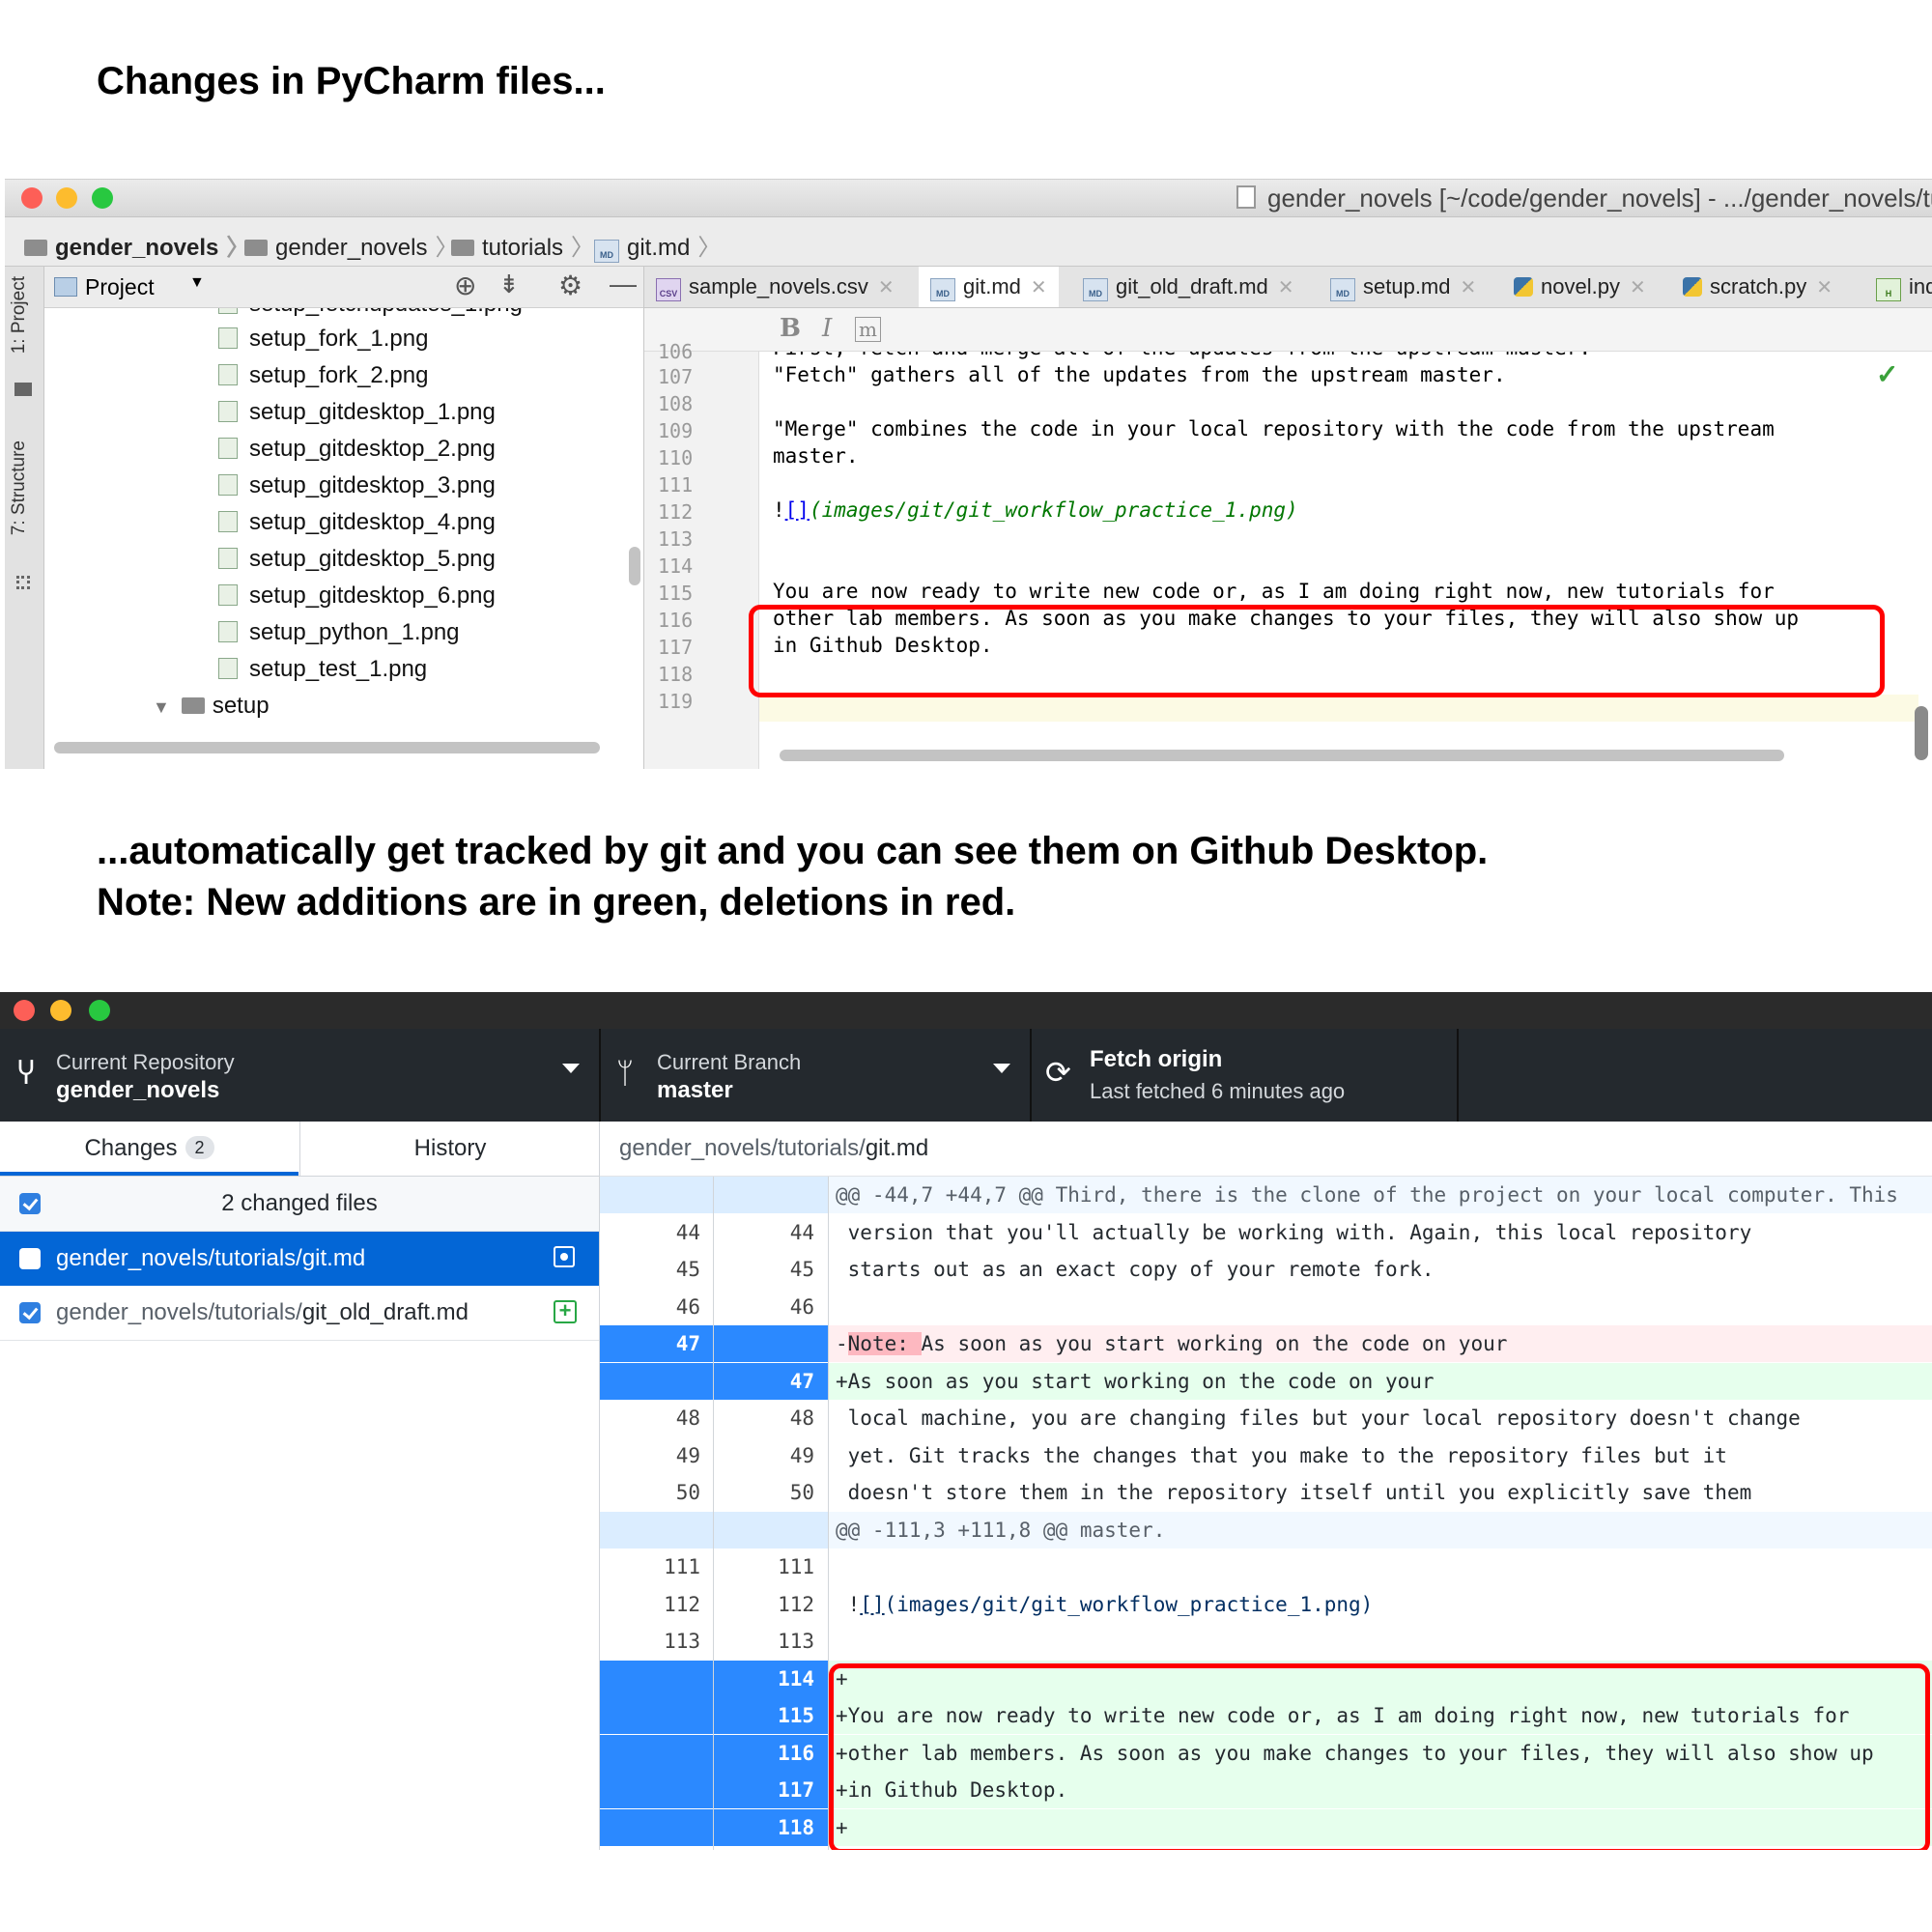  I want to click on breadcrumb-label: git.md, so click(659, 248).